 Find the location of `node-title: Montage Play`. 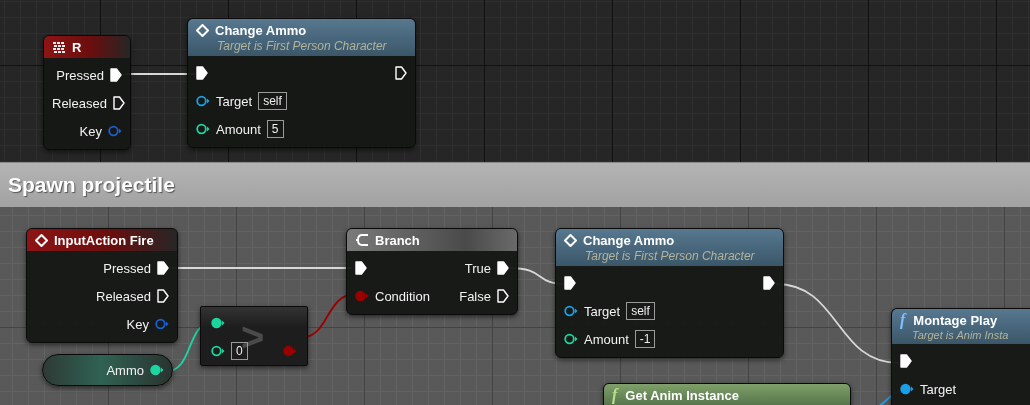

node-title: Montage Play is located at coordinates (955, 320).